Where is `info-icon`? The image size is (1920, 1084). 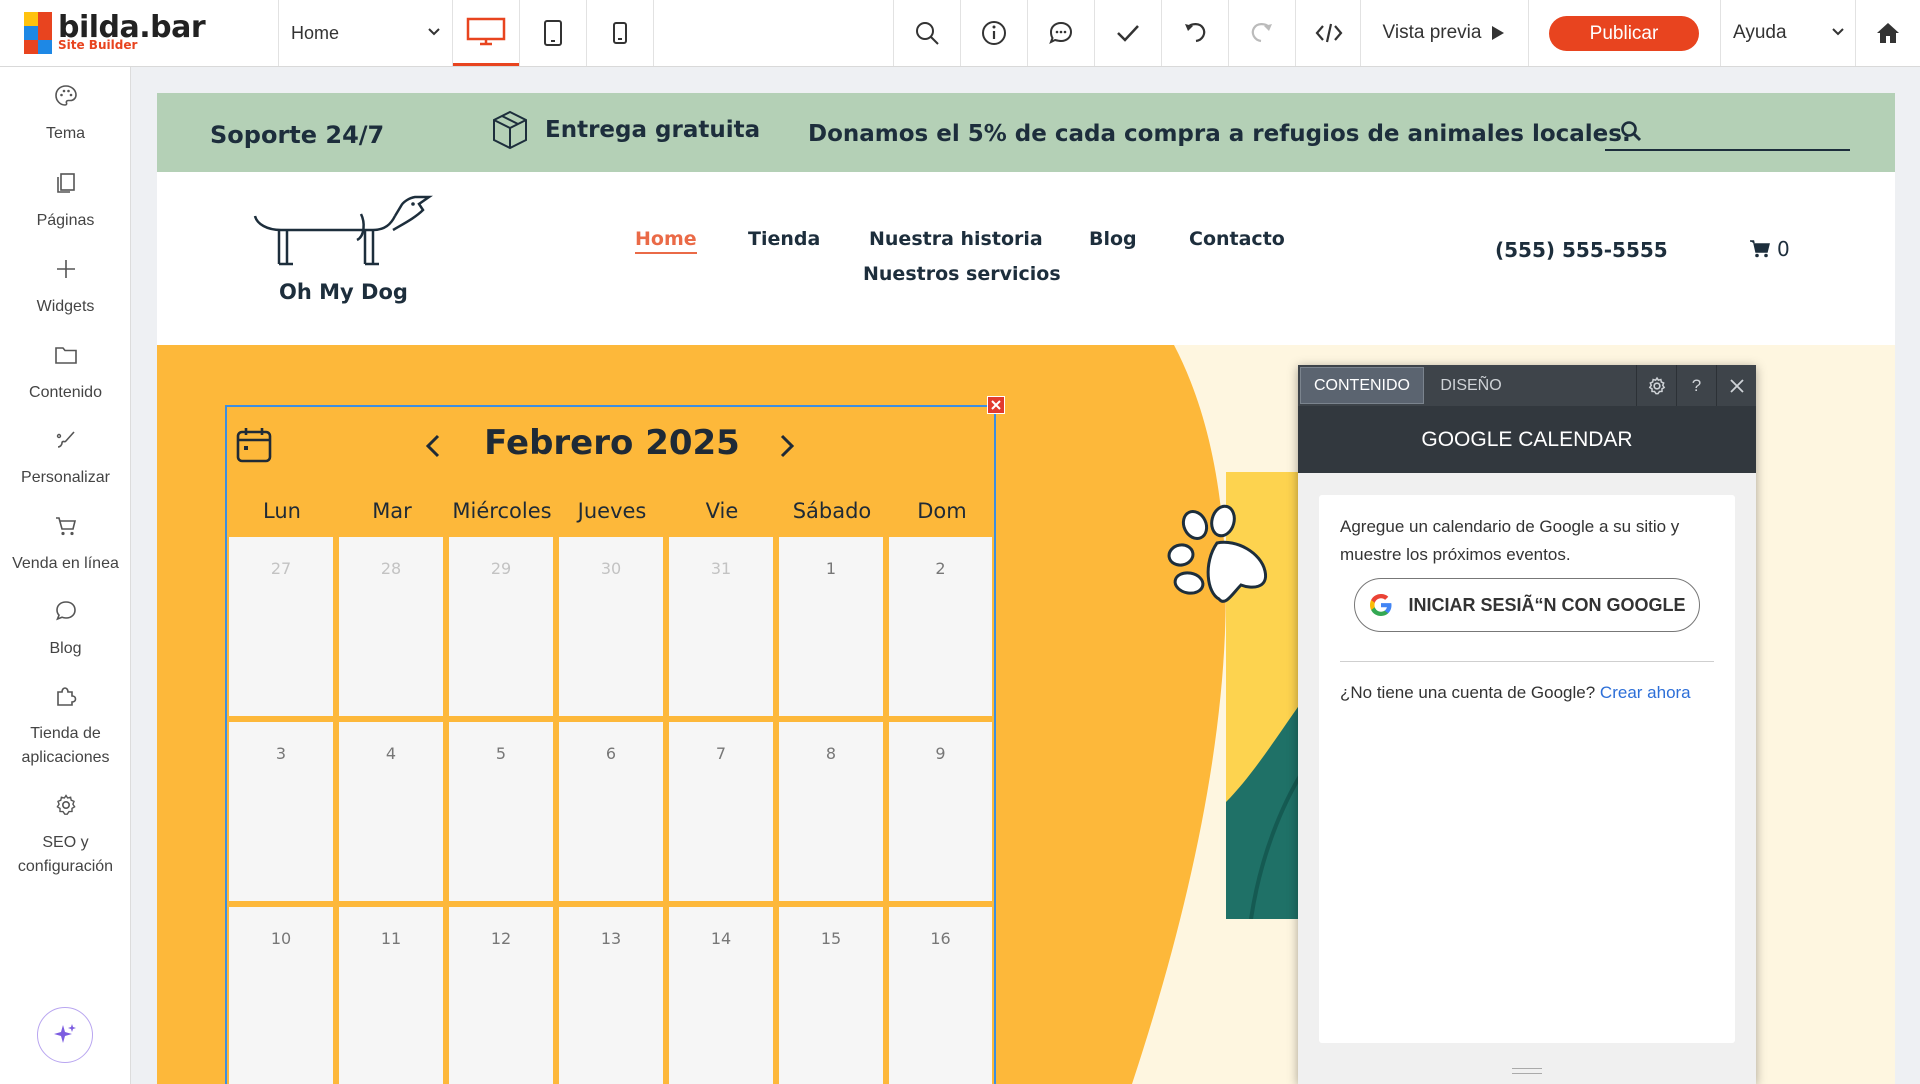
info-icon is located at coordinates (994, 33).